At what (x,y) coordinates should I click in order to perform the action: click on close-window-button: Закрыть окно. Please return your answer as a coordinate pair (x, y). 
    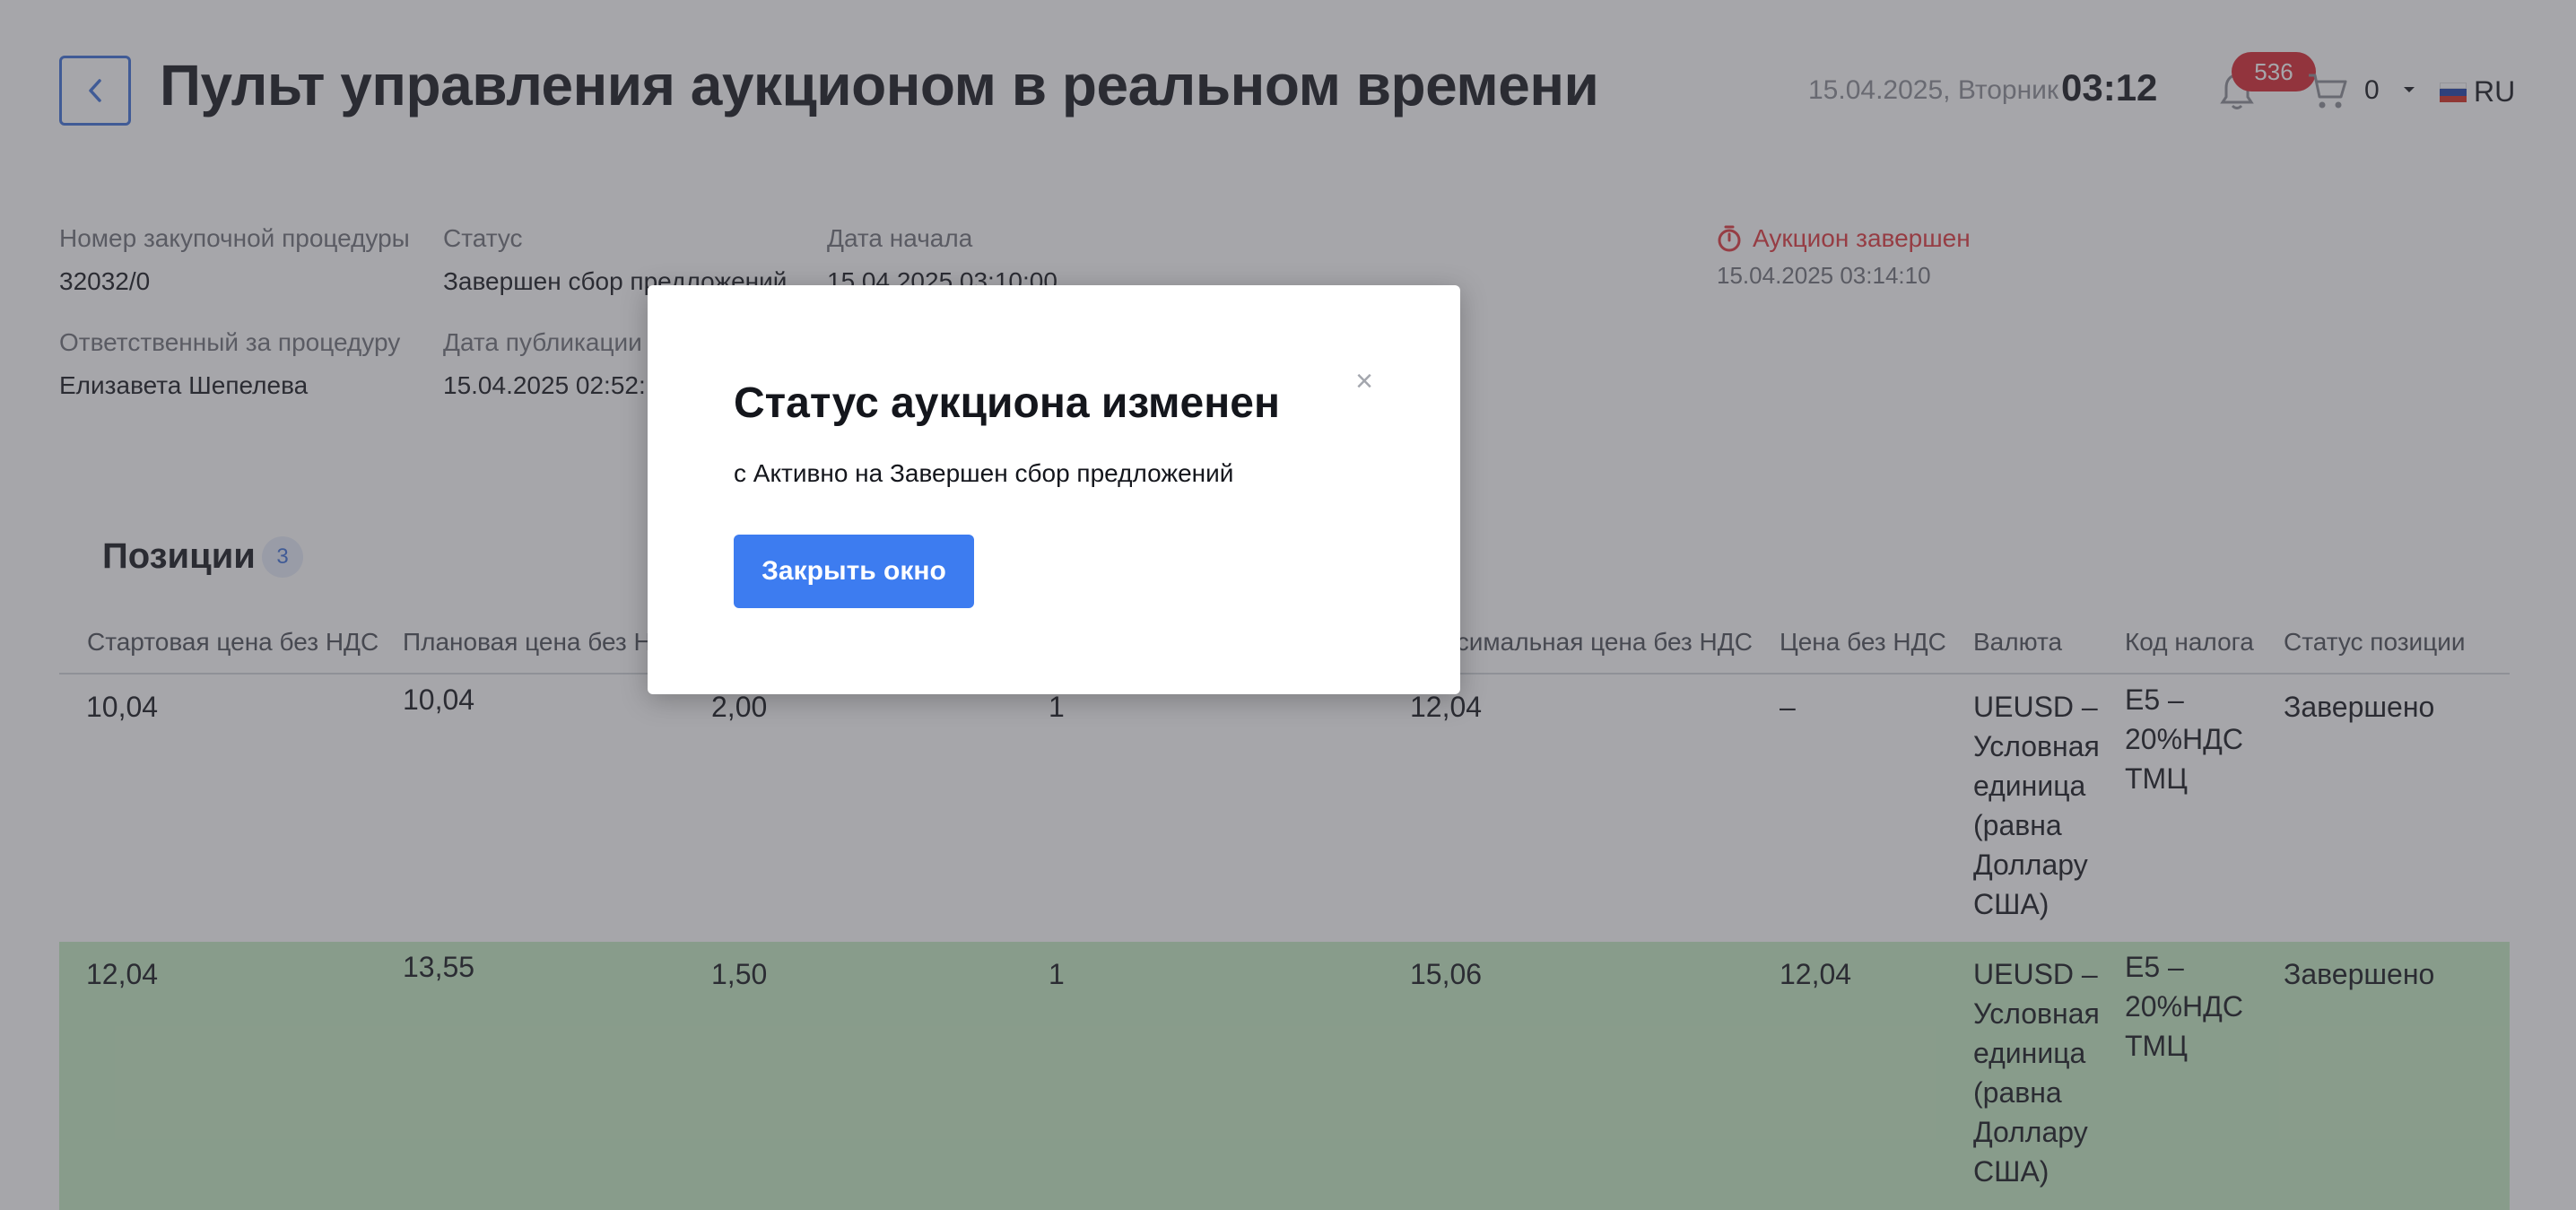
    Looking at the image, I should click on (854, 572).